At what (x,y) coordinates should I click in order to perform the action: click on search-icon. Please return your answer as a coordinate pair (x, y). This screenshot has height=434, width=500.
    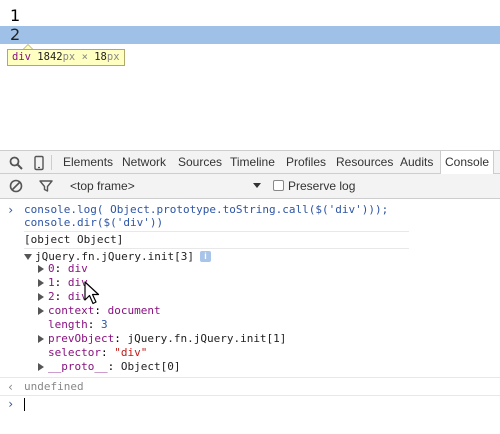
    Looking at the image, I should click on (16, 163).